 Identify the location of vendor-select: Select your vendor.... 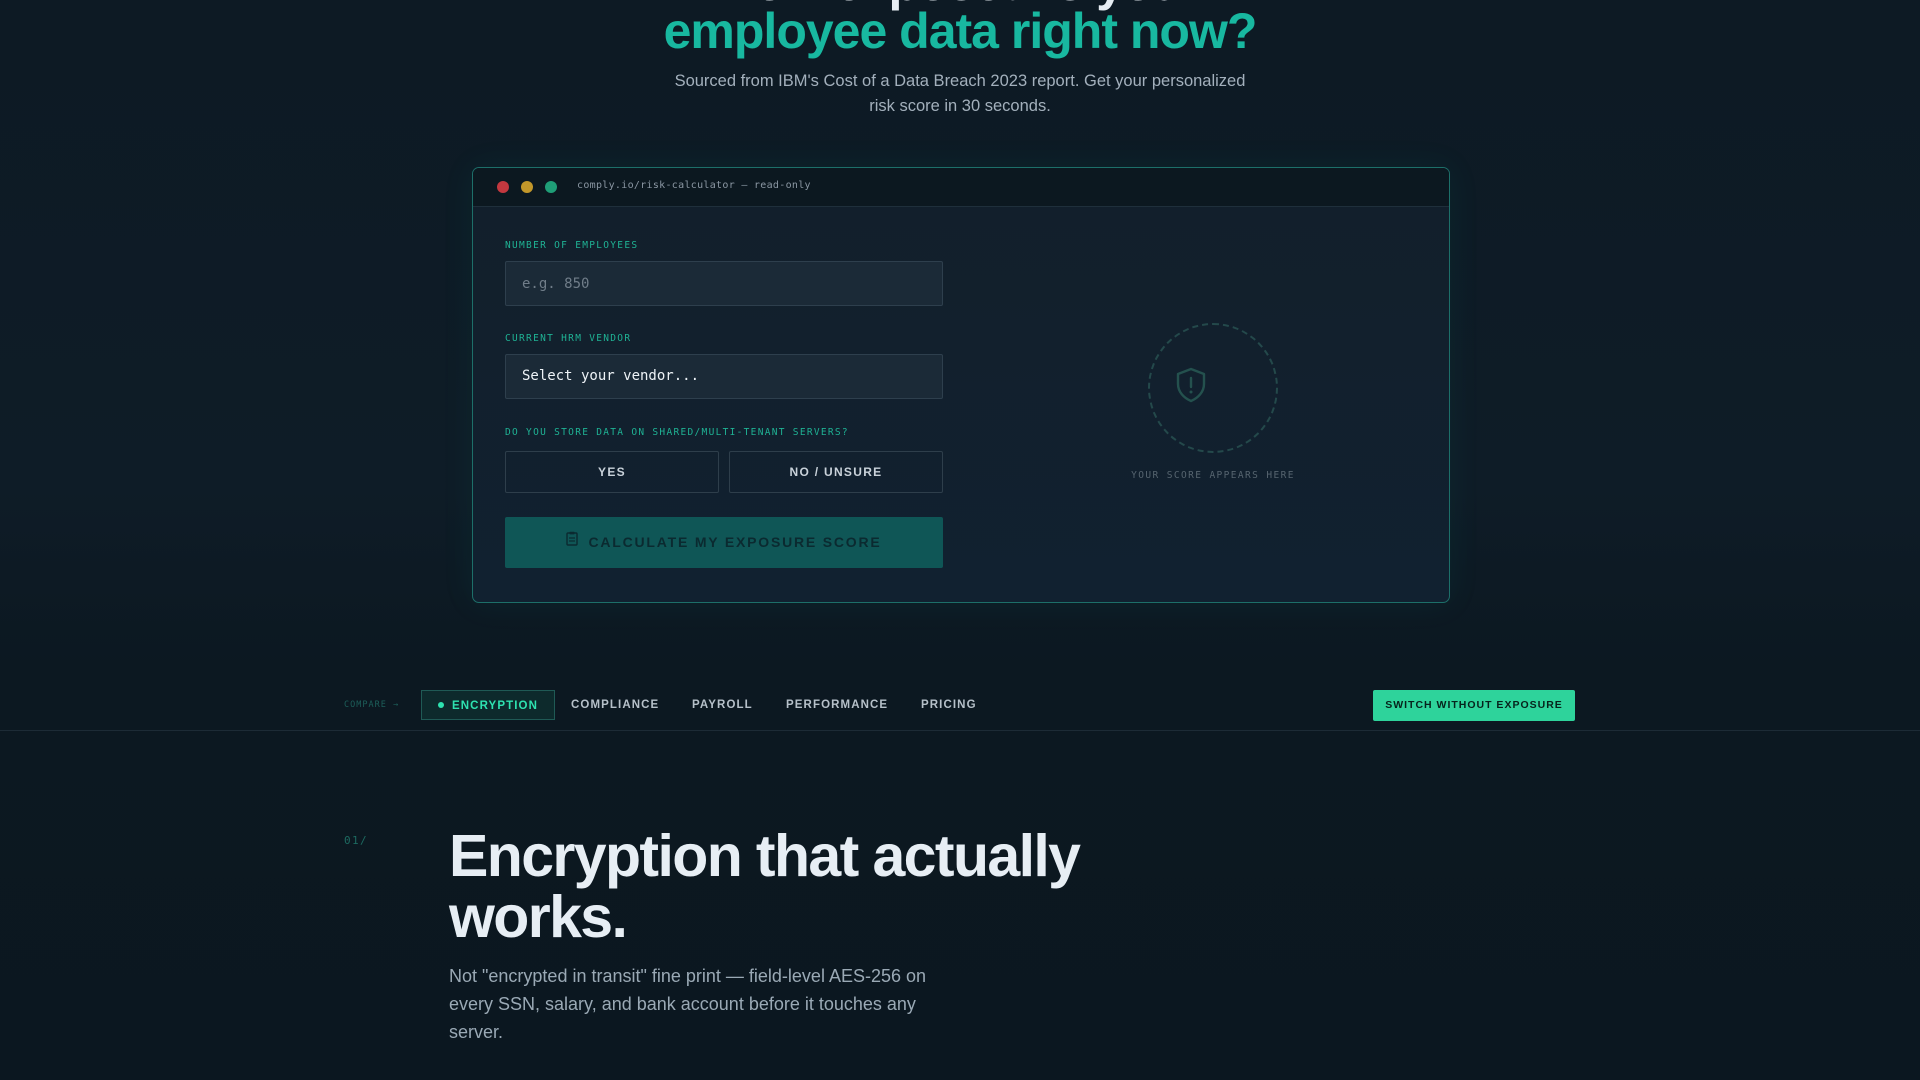
(724, 376).